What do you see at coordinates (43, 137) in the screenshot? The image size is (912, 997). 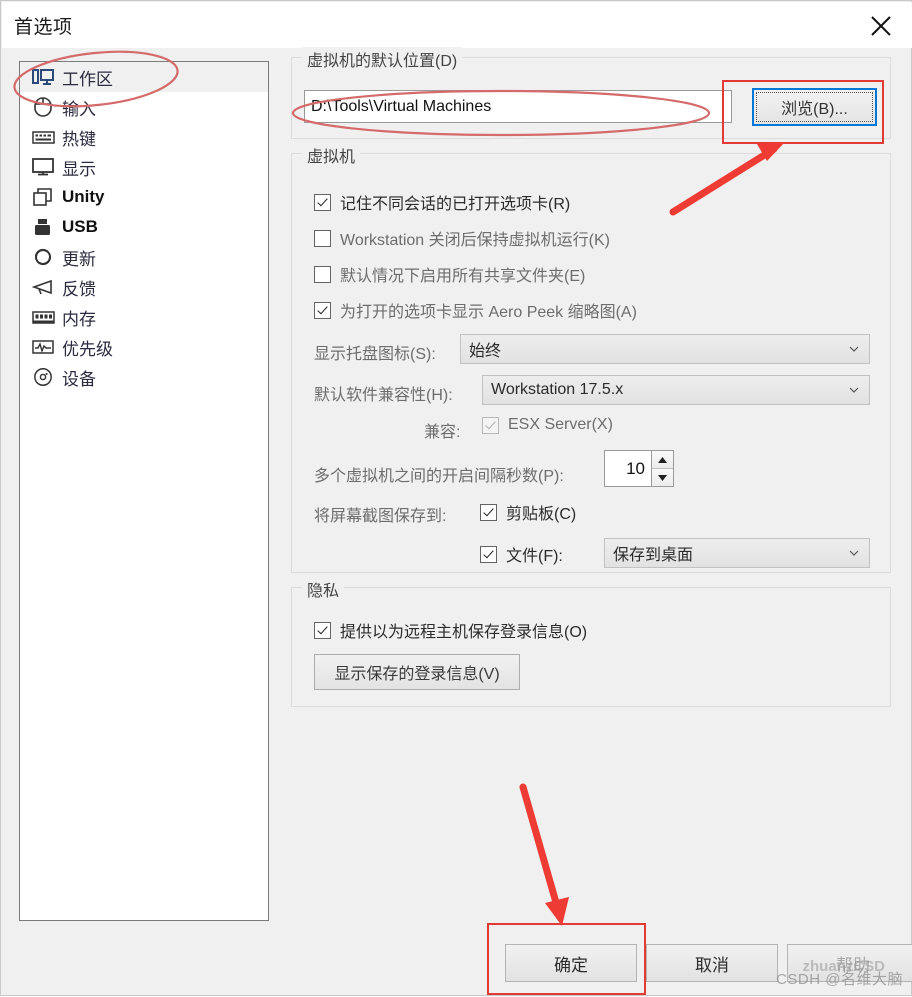 I see `keyboard-icon` at bounding box center [43, 137].